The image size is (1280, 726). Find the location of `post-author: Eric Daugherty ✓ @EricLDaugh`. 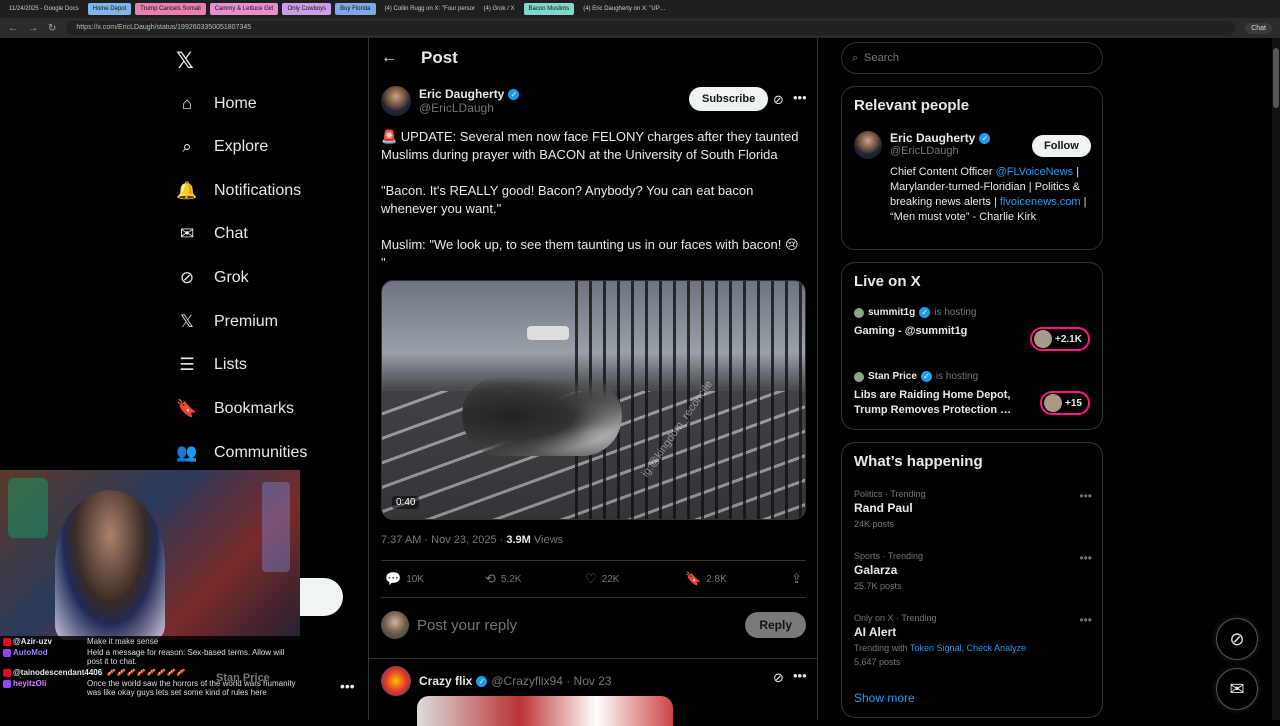

post-author: Eric Daugherty ✓ @EricLDaugh is located at coordinates (450, 101).